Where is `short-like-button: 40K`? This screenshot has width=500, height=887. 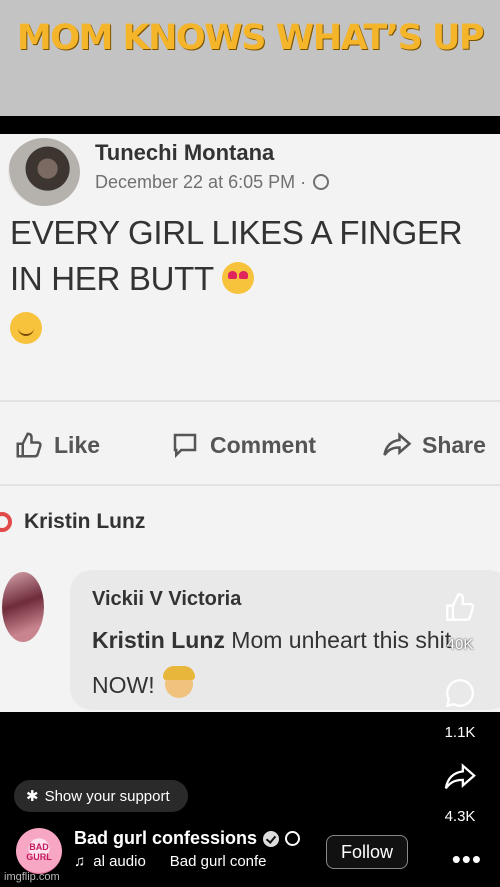 short-like-button: 40K is located at coordinates (460, 621).